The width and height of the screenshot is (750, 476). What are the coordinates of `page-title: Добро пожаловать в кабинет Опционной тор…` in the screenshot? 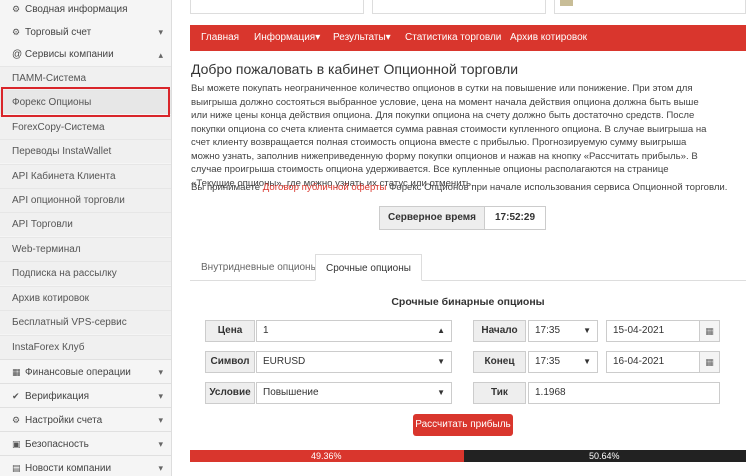 It's located at (355, 69).